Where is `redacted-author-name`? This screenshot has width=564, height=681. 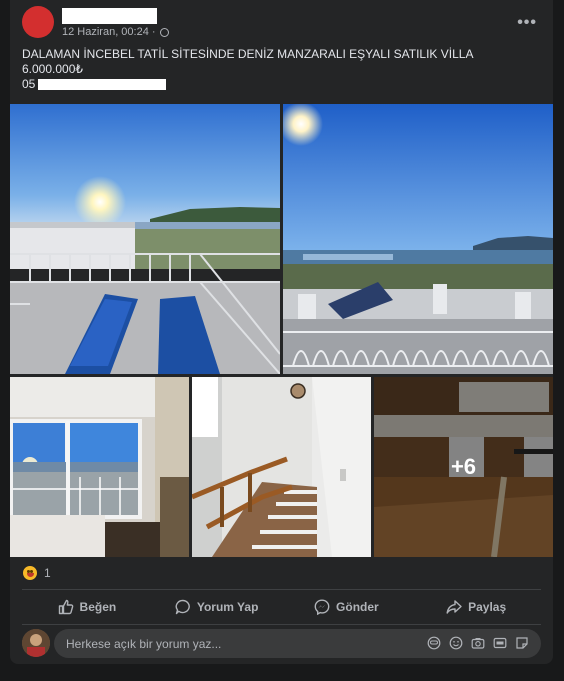
redacted-author-name is located at coordinates (109, 16).